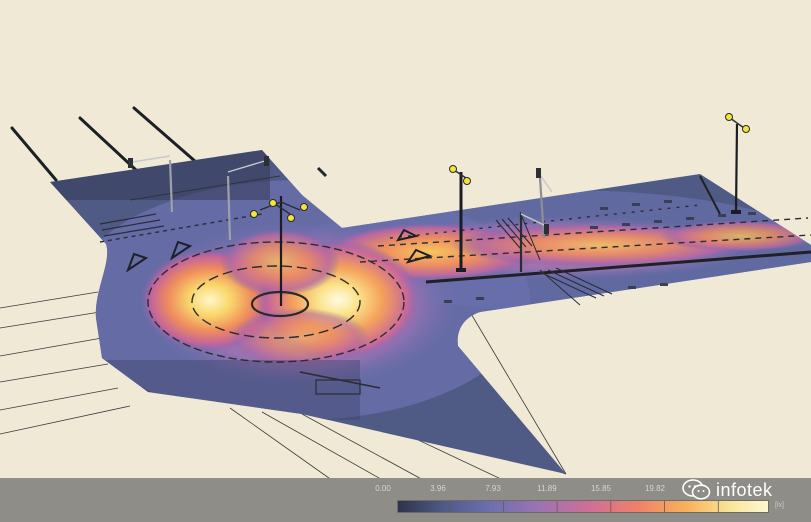  Describe the element at coordinates (601, 488) in the screenshot. I see `legend-tick: 15.85` at that location.